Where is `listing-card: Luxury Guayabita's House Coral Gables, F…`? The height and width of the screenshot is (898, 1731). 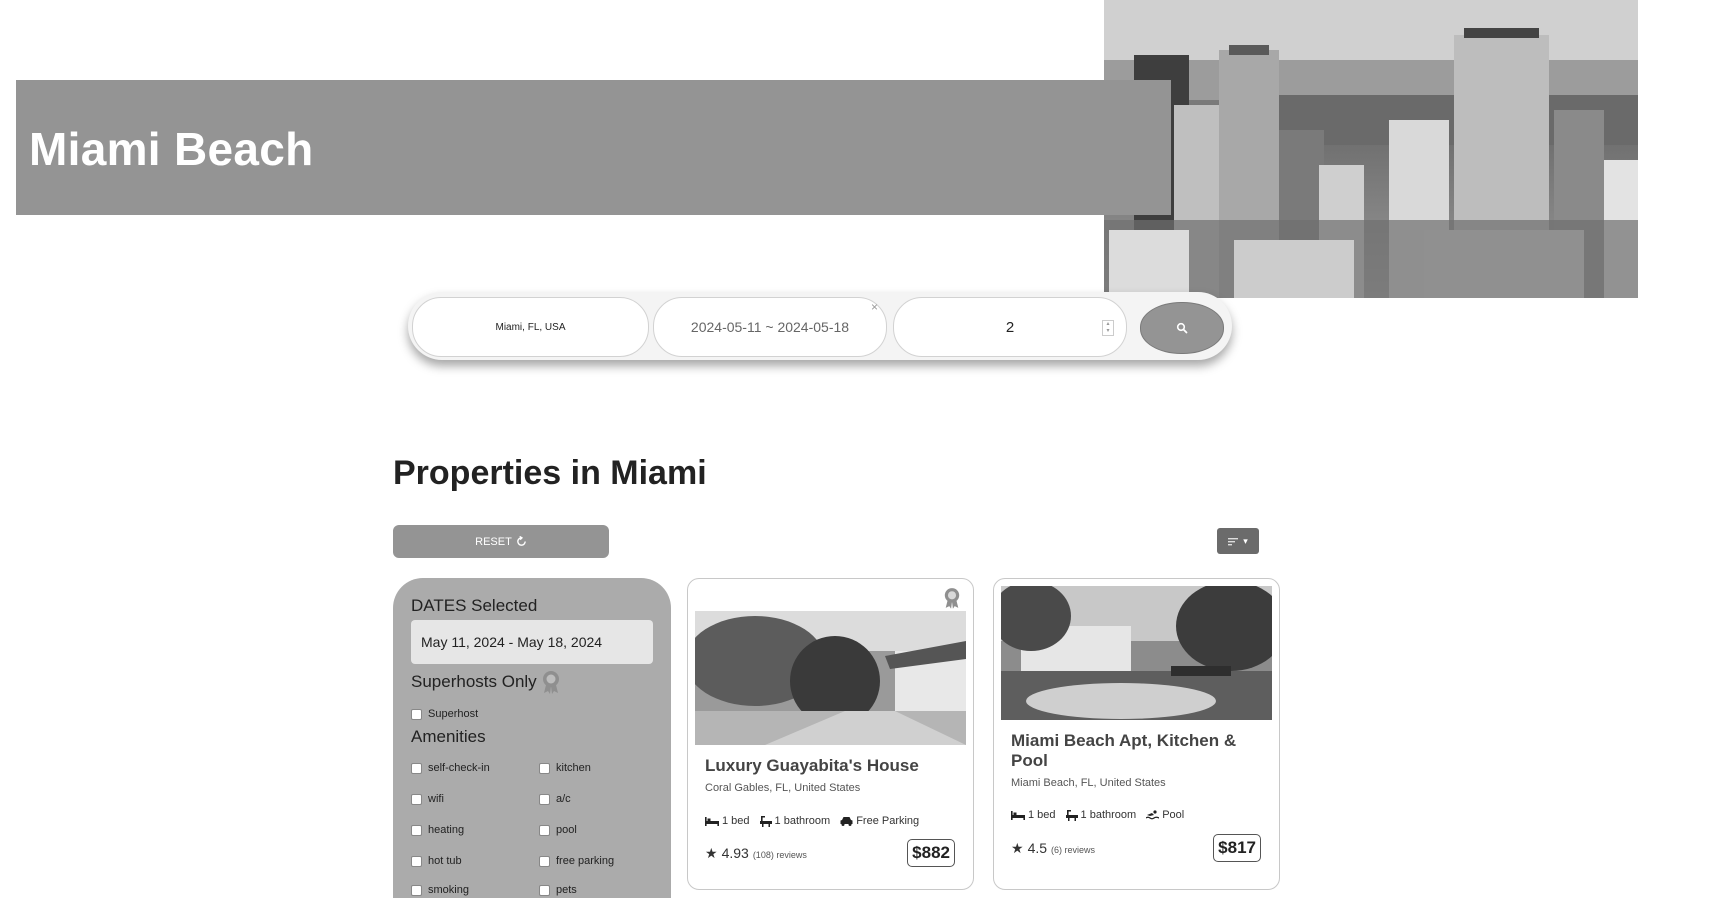 listing-card: Luxury Guayabita's House Coral Gables, F… is located at coordinates (830, 734).